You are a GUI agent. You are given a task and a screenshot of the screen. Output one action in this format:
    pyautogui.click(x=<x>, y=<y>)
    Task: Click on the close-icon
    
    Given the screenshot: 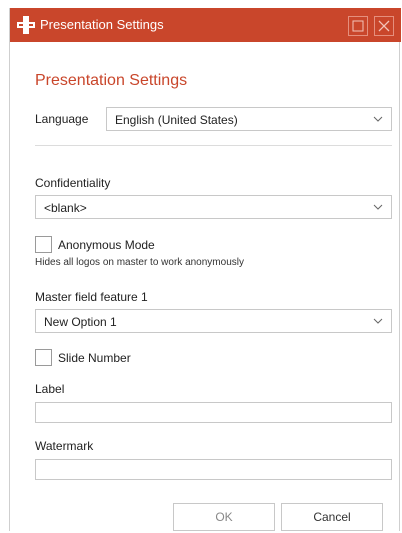 What is the action you would take?
    pyautogui.click(x=384, y=26)
    